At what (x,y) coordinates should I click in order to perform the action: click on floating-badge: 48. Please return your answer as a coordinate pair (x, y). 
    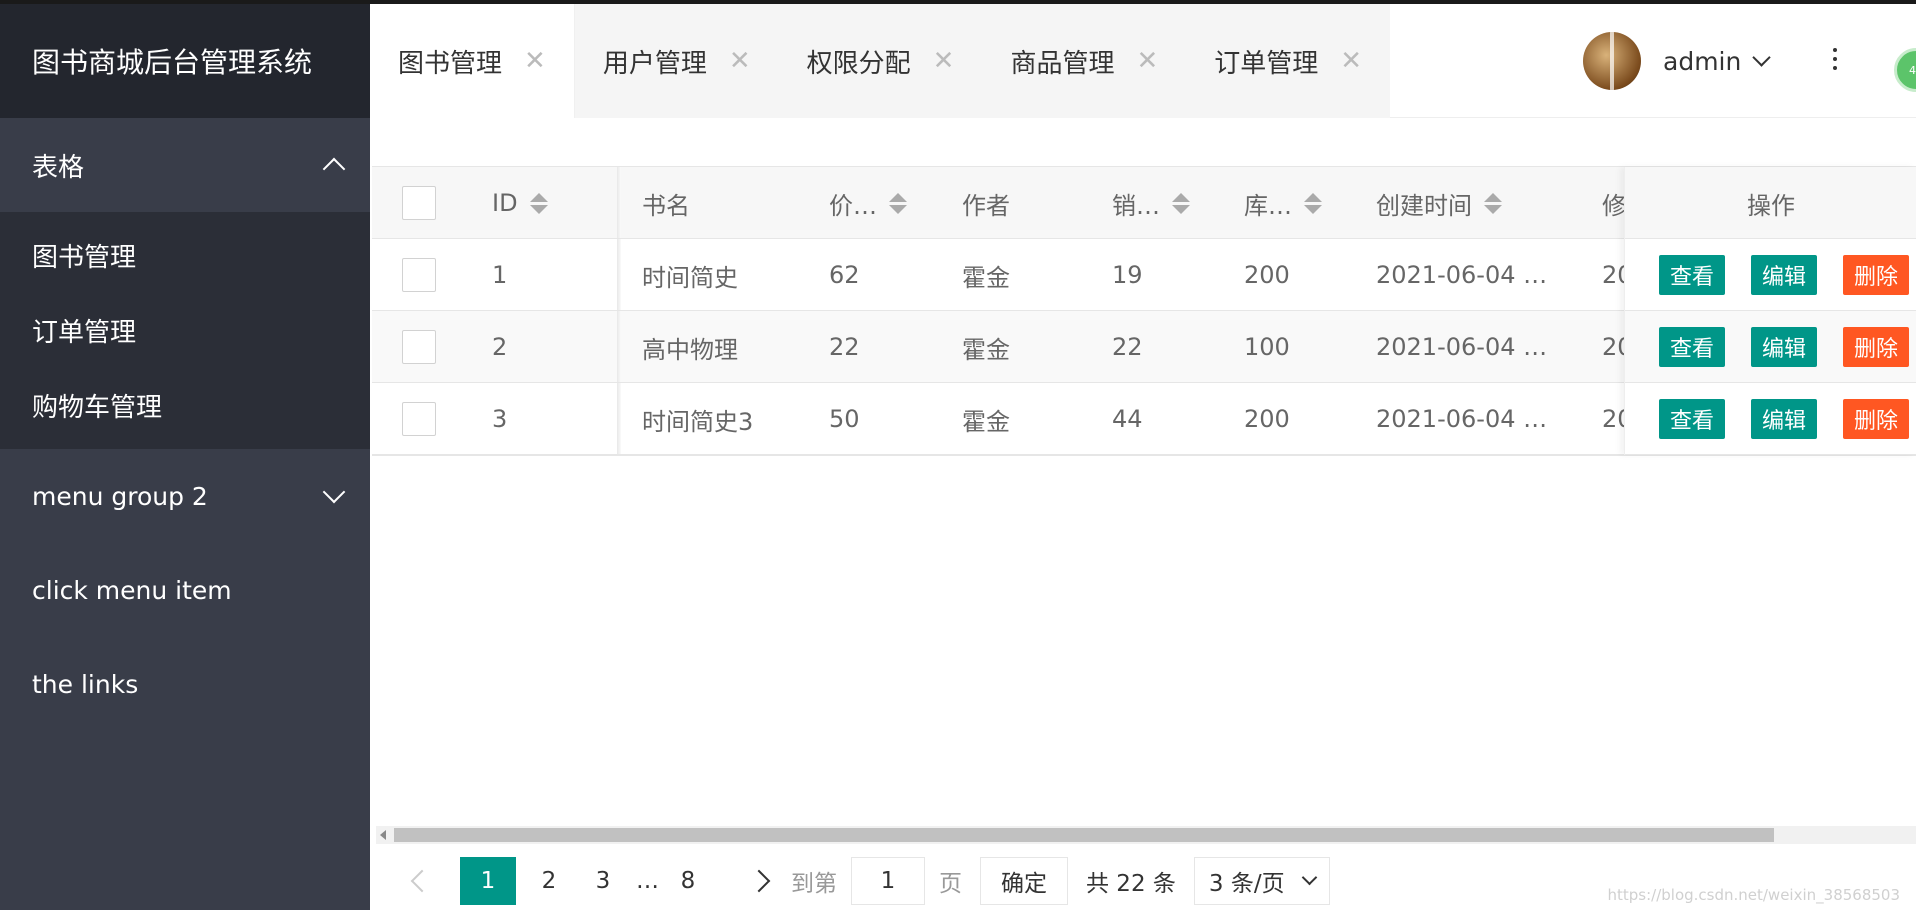
    Looking at the image, I should click on (1905, 70).